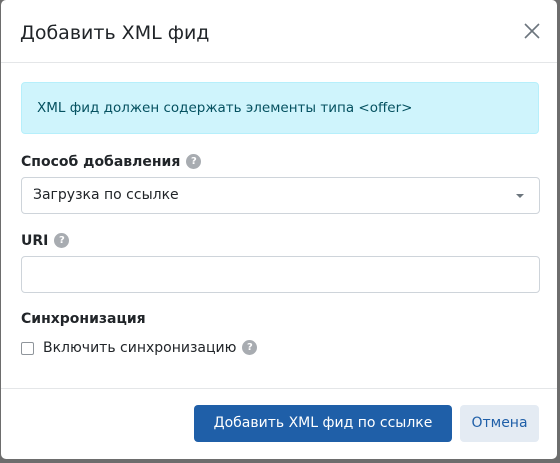 Image resolution: width=560 pixels, height=463 pixels. I want to click on sync-checkbox-row: Включить синхронизацию?, so click(139, 348).